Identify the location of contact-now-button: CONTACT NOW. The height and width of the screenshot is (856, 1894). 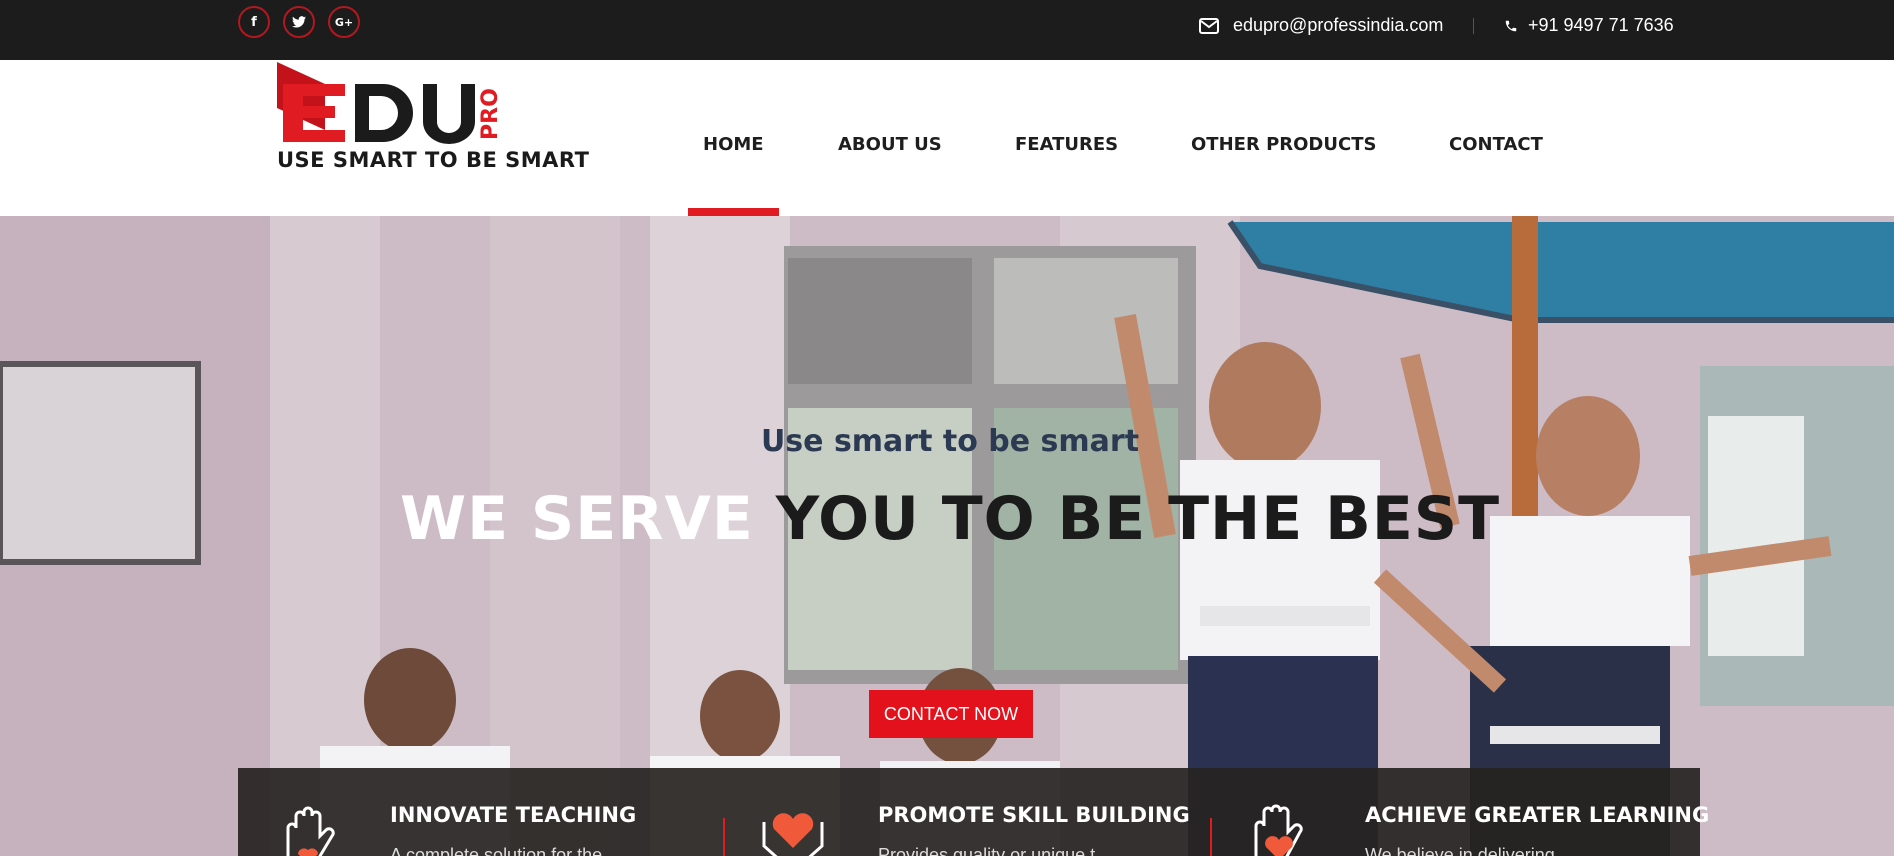
(951, 714).